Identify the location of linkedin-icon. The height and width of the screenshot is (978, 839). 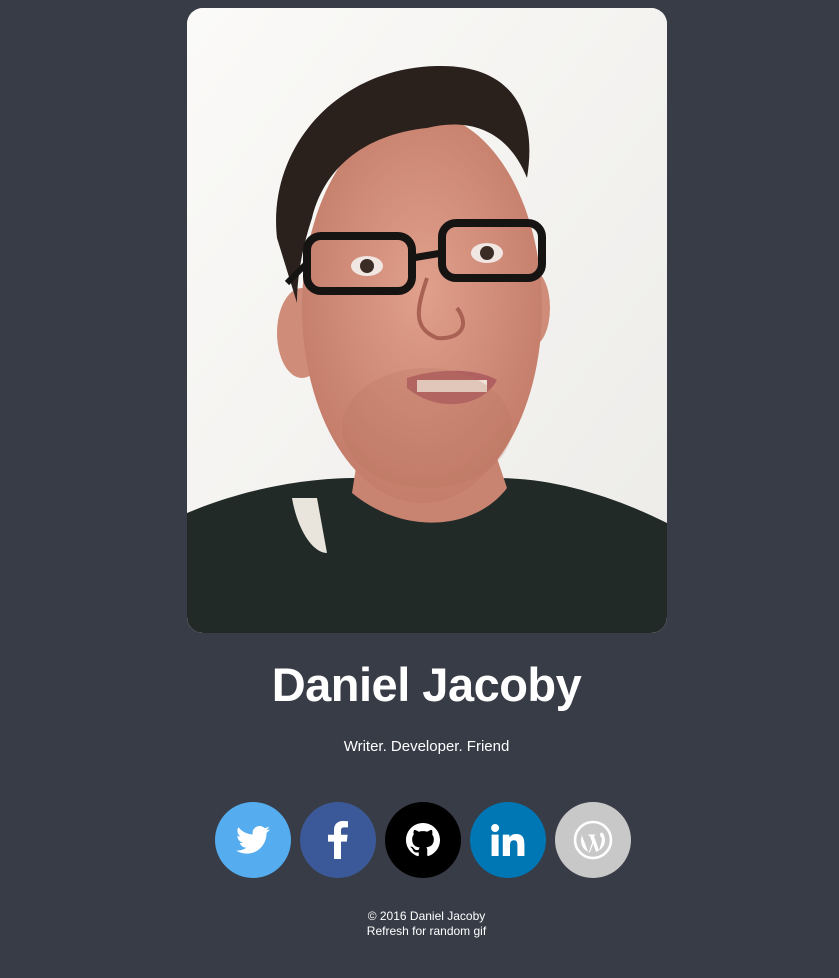
(508, 840).